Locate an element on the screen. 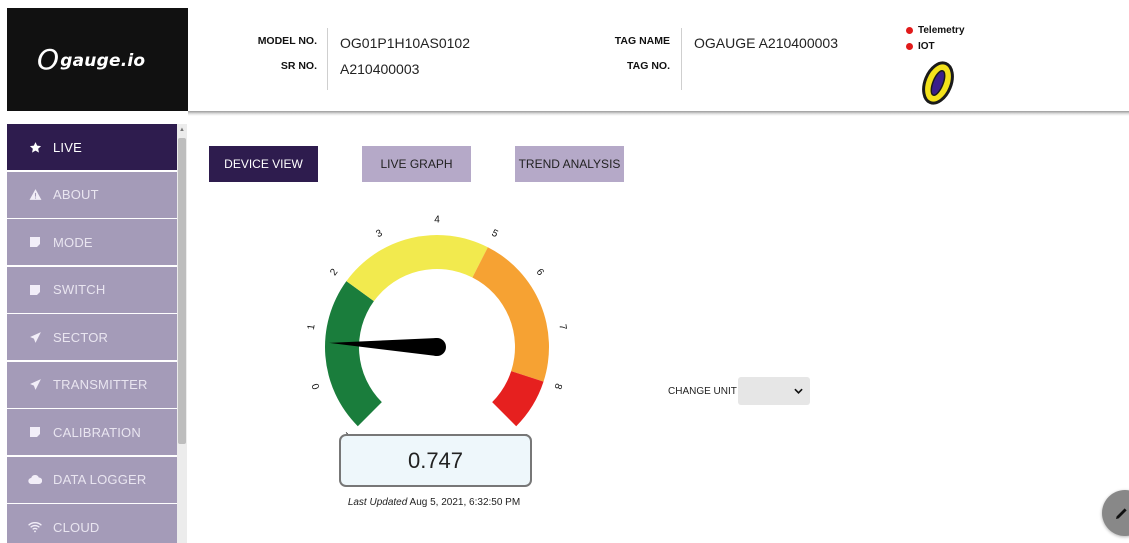  sidebar-item-transmitter: TRANSMITTER is located at coordinates (92, 384).